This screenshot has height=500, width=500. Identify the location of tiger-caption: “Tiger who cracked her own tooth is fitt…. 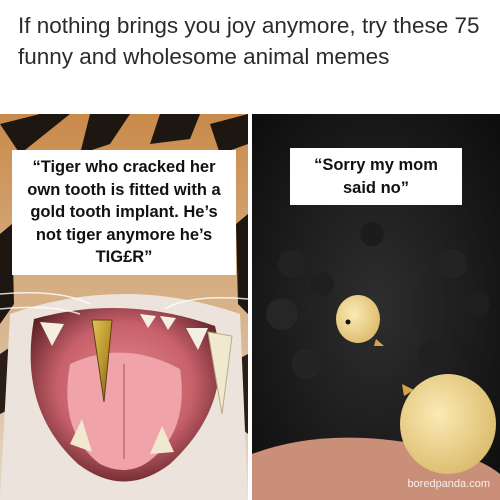
(124, 212).